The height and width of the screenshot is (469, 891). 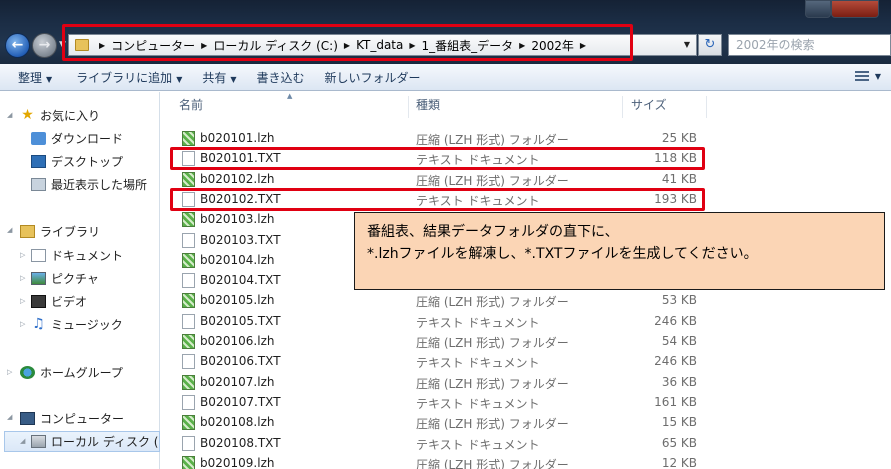 I want to click on file-row: B020106.TXT テキスト ドキュメント 246 KB, so click(x=525, y=361).